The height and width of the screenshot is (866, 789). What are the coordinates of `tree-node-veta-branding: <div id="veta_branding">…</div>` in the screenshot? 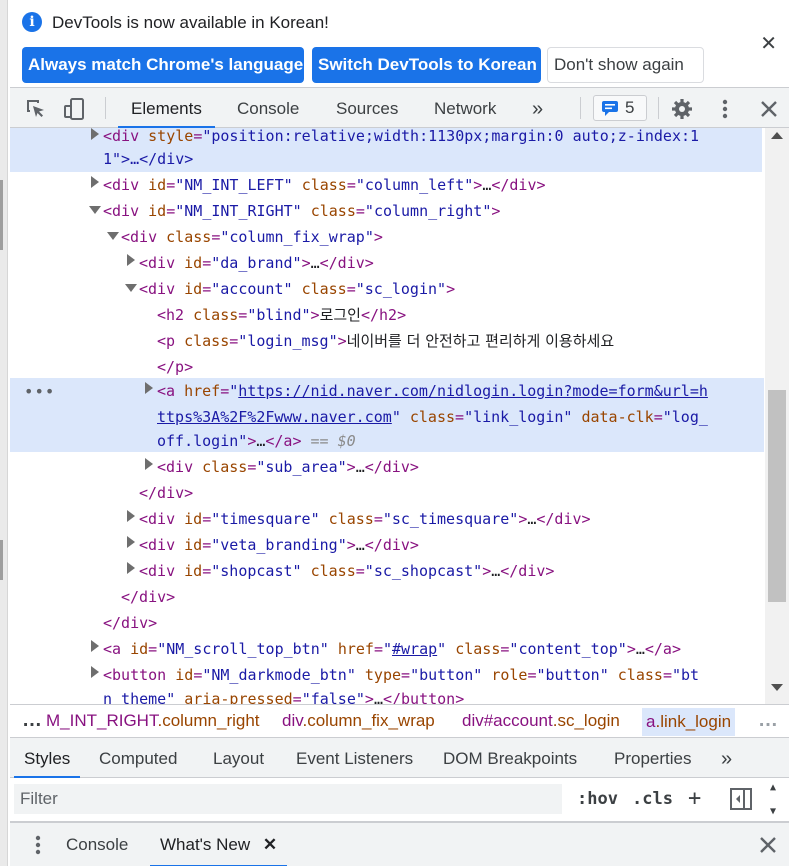 It's located at (279, 545).